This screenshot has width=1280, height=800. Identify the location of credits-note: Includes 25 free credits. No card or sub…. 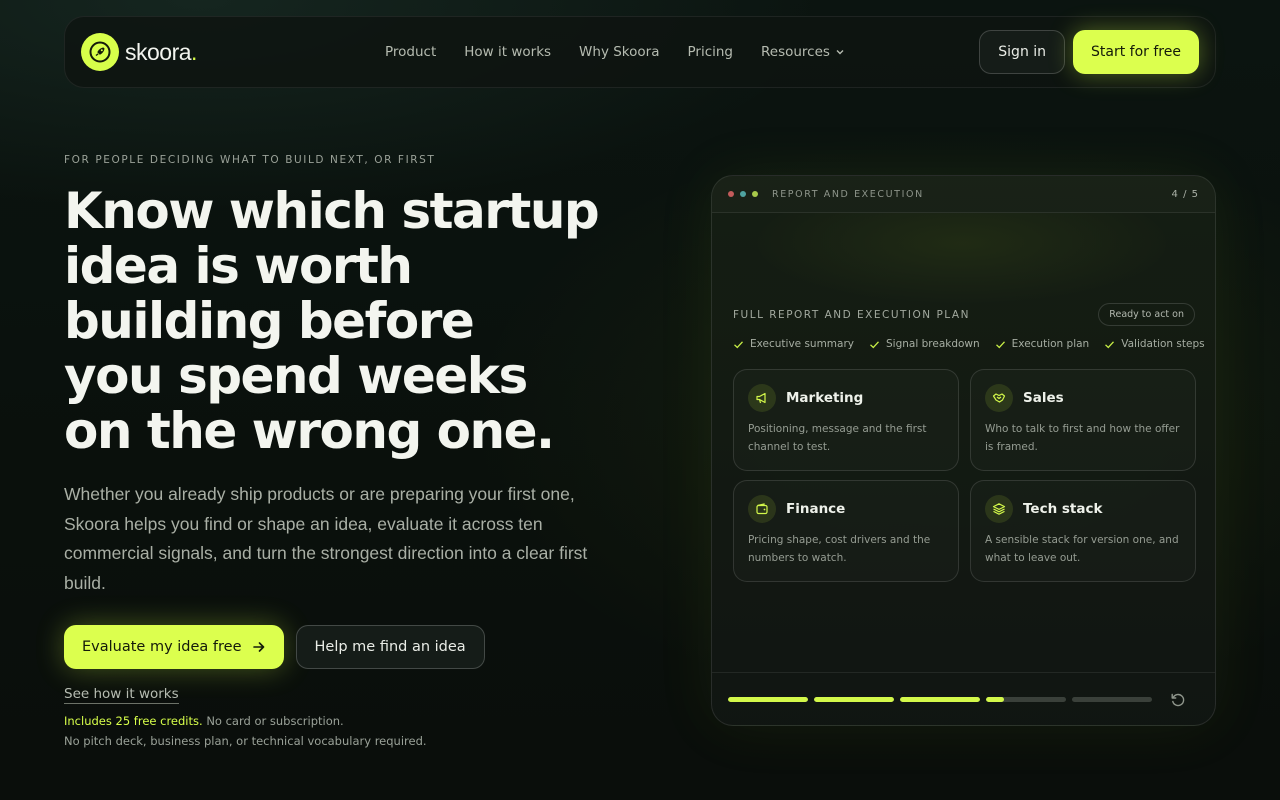
(204, 721).